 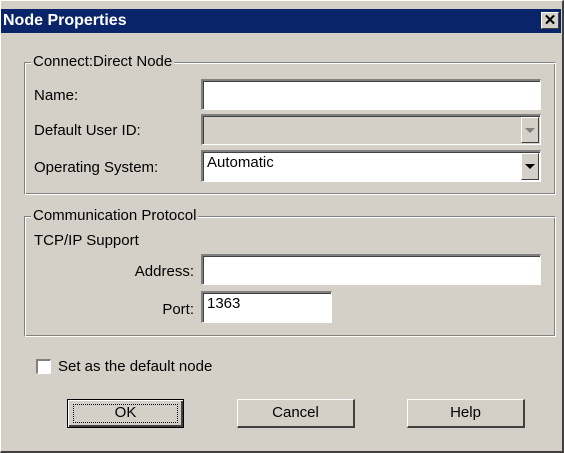 What do you see at coordinates (115, 215) in the screenshot?
I see `communication-protocol-legend: Communication Protocol` at bounding box center [115, 215].